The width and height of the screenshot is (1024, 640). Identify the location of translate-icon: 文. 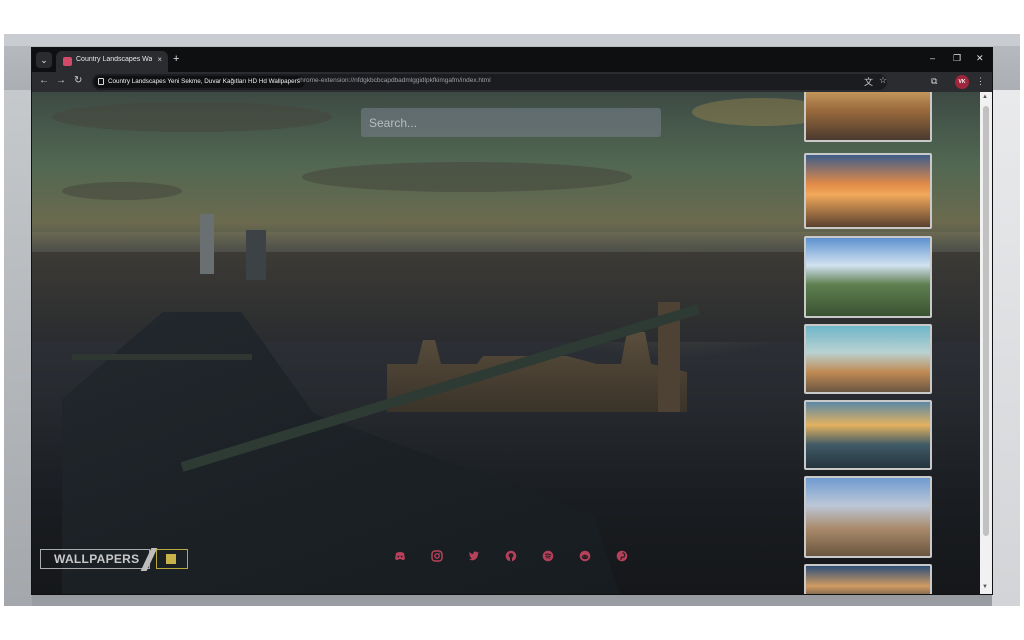
(868, 81).